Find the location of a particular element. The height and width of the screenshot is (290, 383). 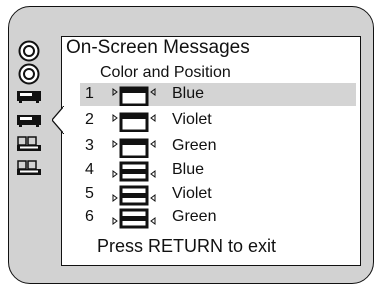

option-row: 6 Green is located at coordinates (218, 217).